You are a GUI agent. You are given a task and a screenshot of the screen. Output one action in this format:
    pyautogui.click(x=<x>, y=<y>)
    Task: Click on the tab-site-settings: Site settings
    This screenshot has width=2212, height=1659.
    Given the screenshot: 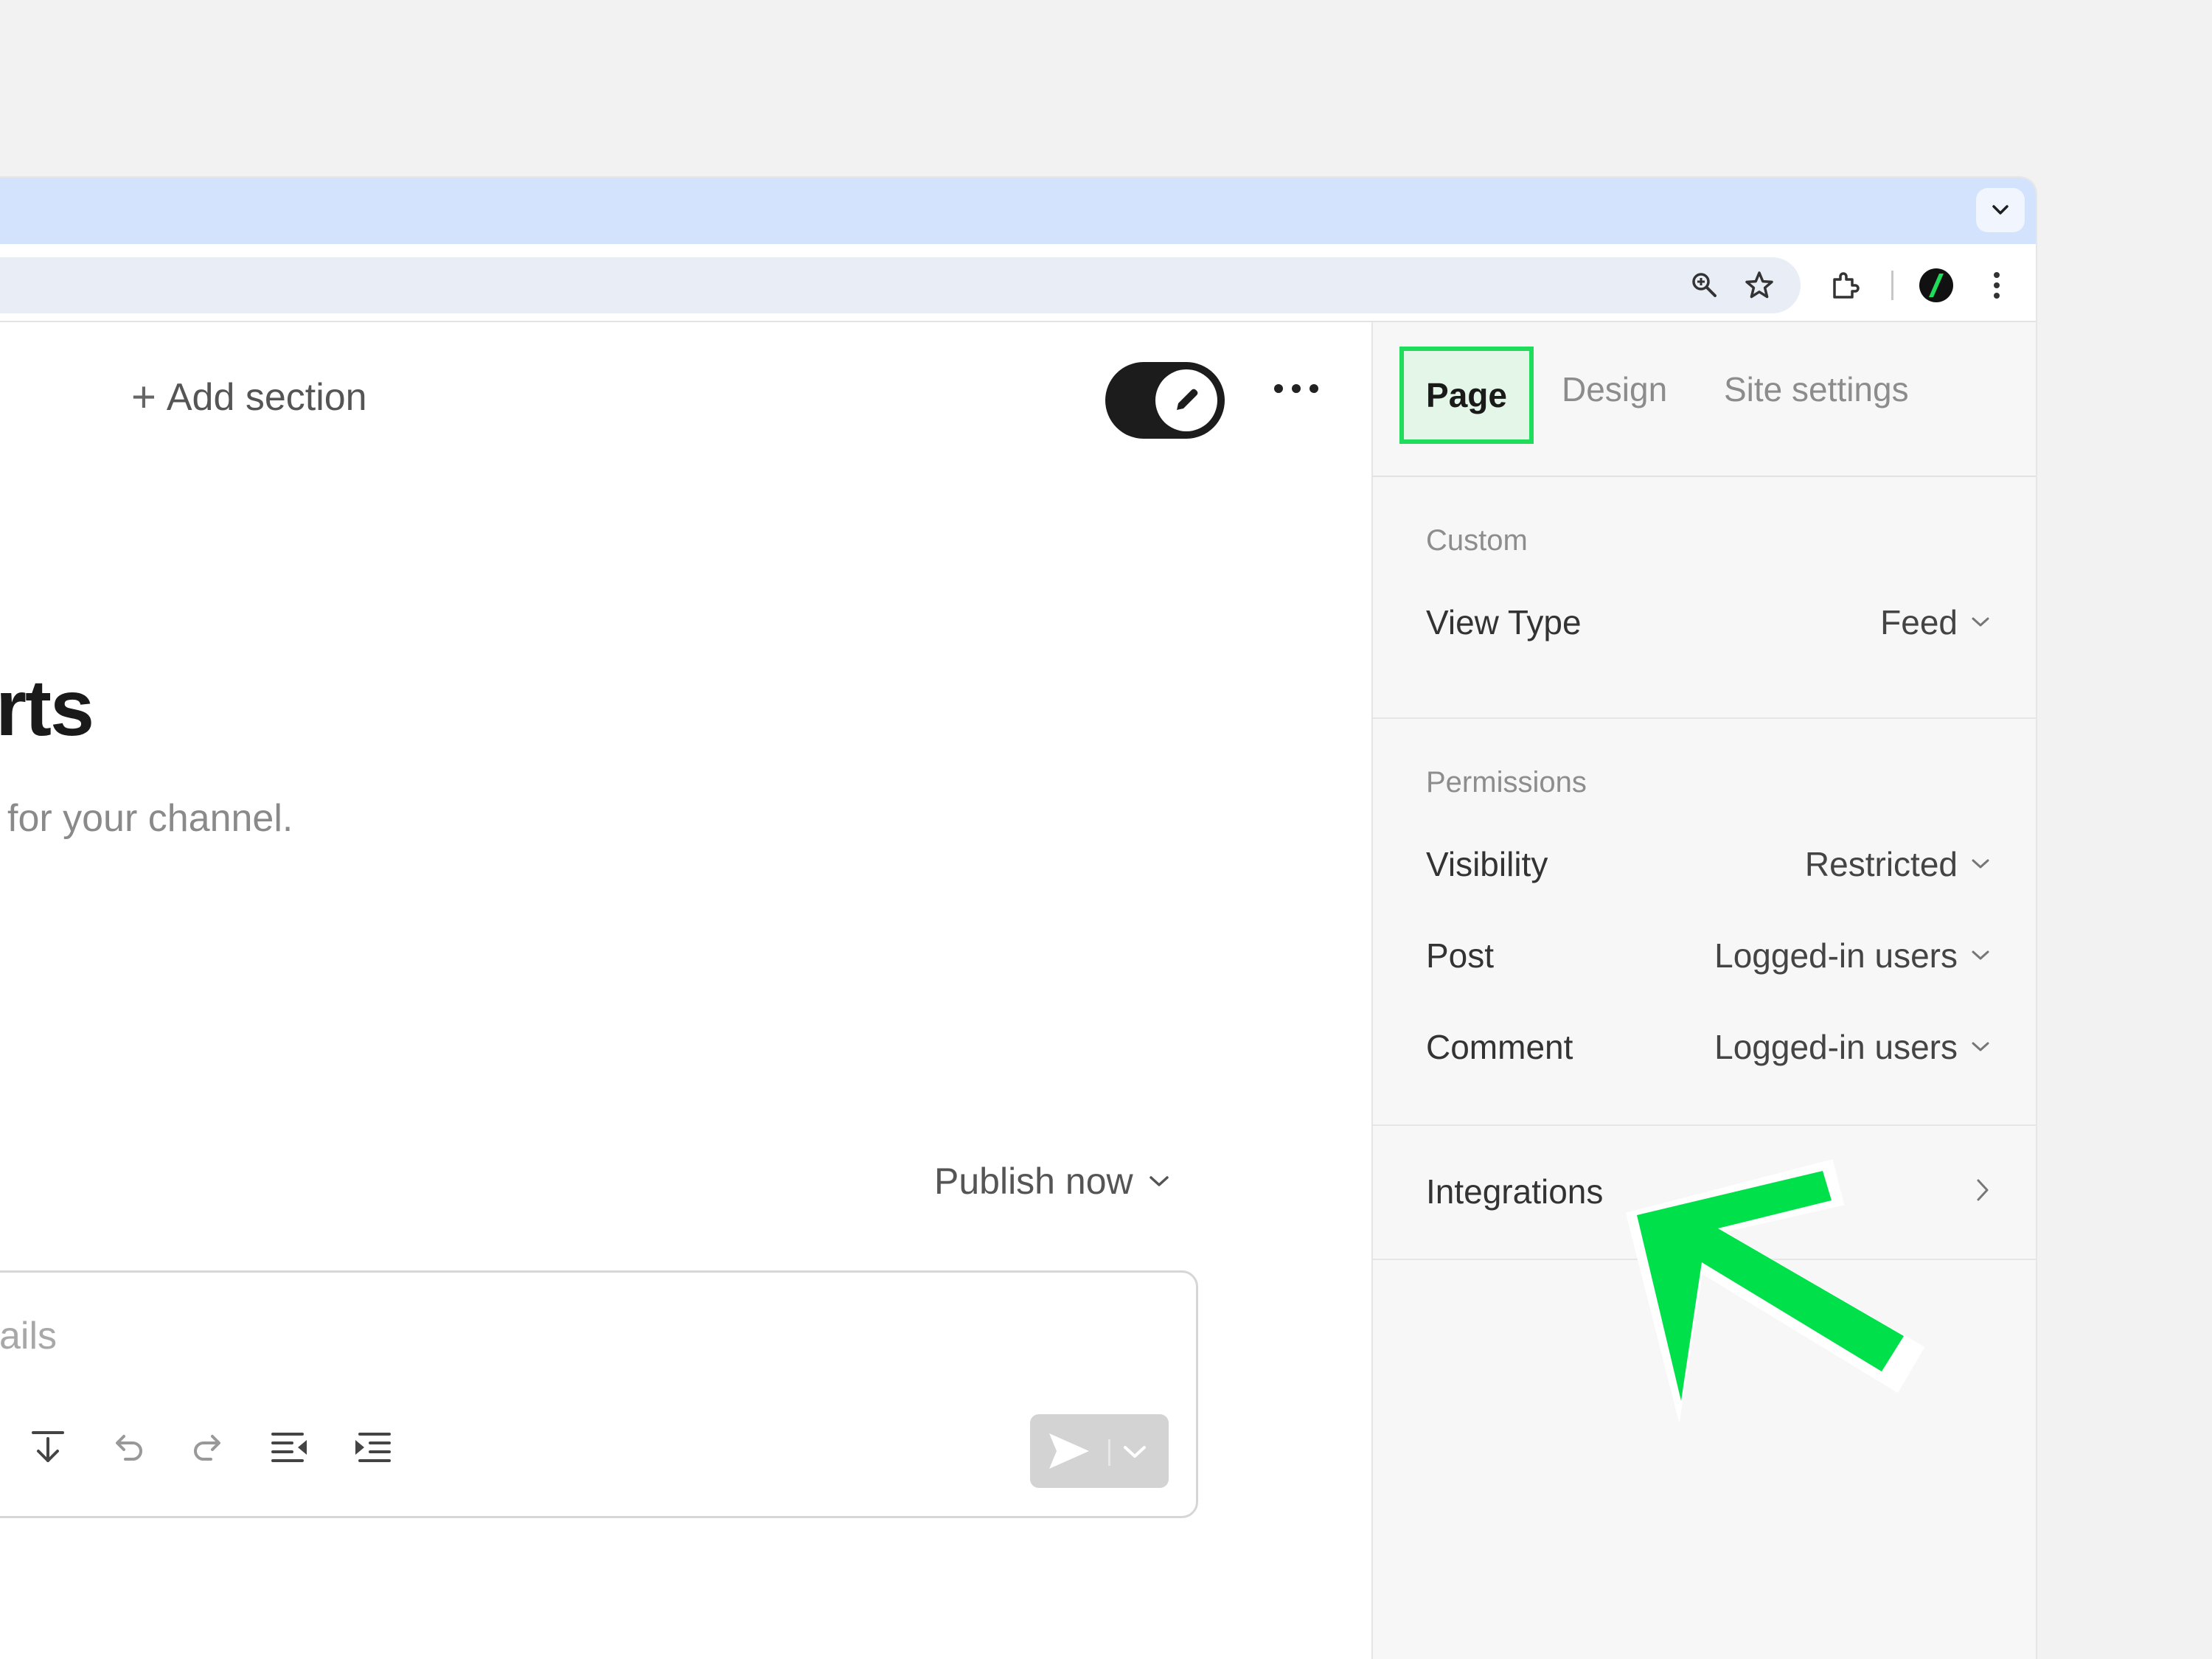 What is the action you would take?
    pyautogui.click(x=1816, y=389)
    